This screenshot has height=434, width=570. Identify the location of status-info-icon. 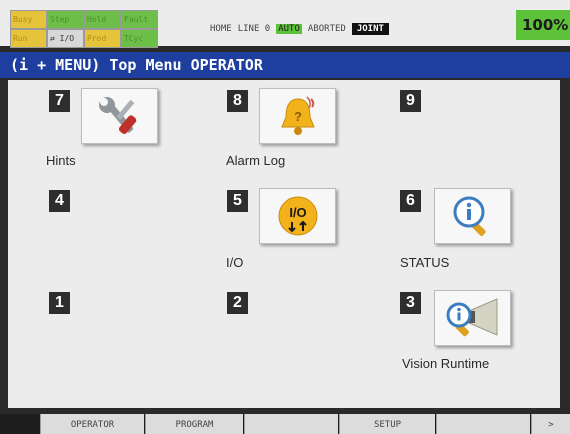
(469, 216).